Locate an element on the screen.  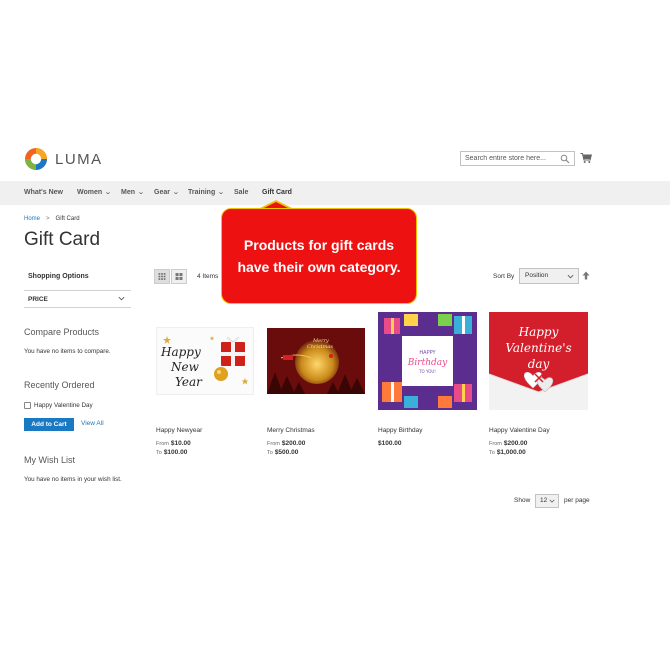
cart-icon is located at coordinates (586, 158).